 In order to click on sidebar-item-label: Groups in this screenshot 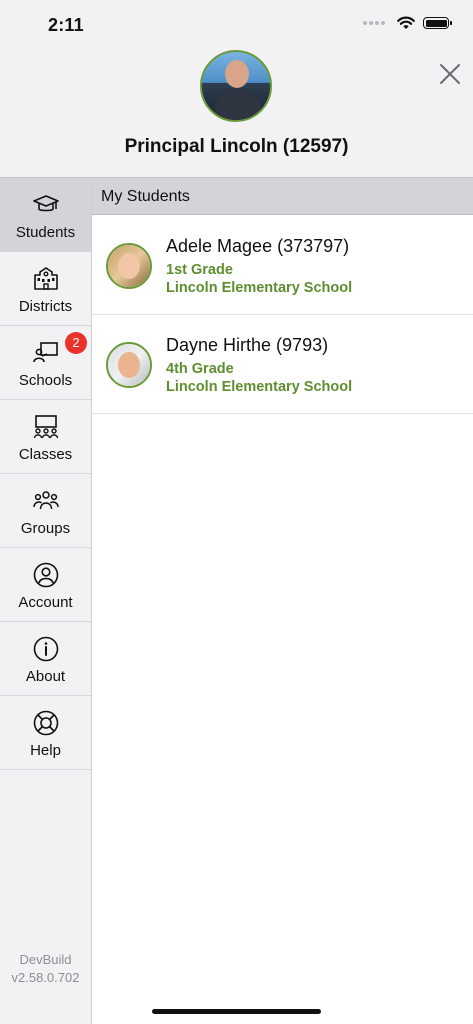, I will do `click(45, 528)`.